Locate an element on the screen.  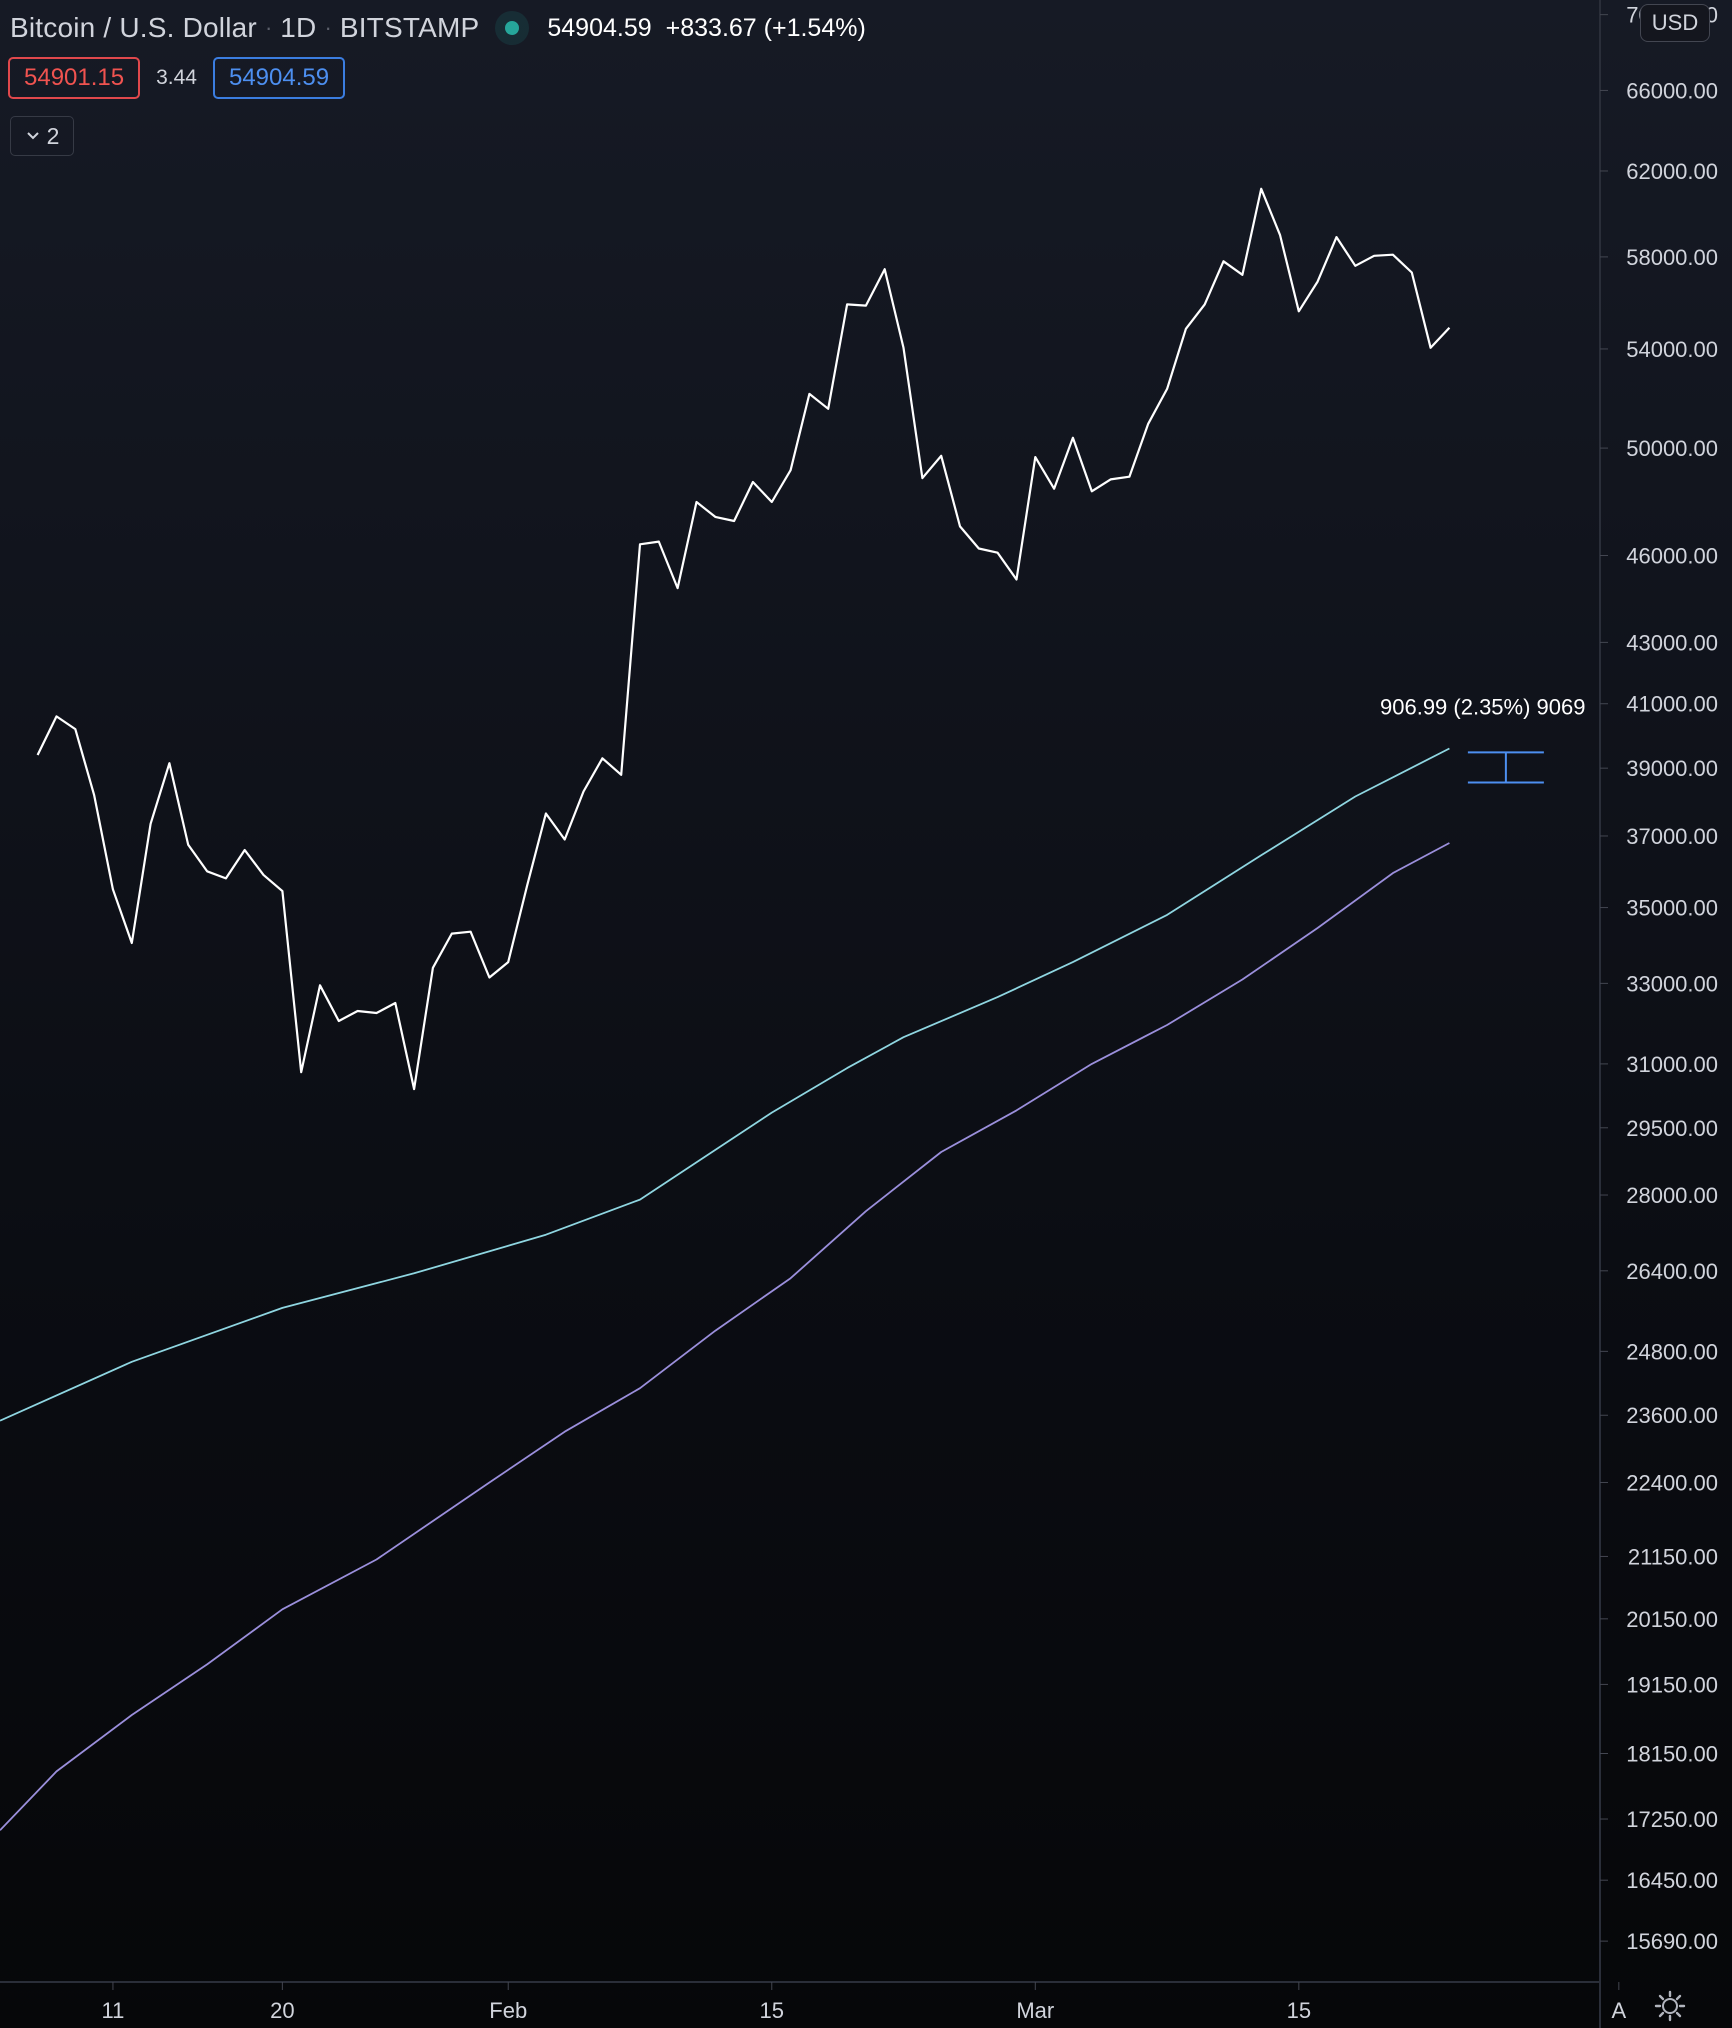
y-tick-label: 43000.00 is located at coordinates (1672, 642).